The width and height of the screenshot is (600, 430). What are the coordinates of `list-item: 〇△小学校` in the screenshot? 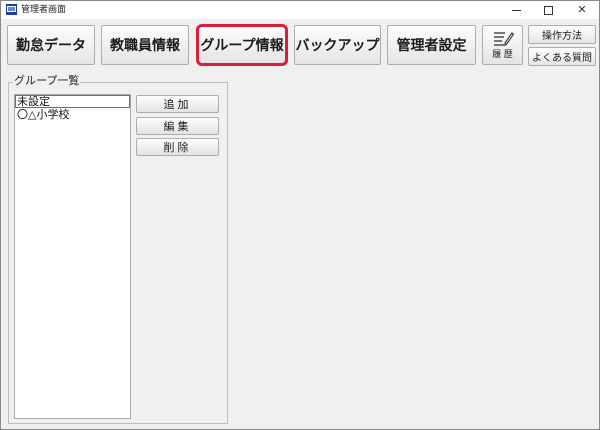 It's located at (72, 114).